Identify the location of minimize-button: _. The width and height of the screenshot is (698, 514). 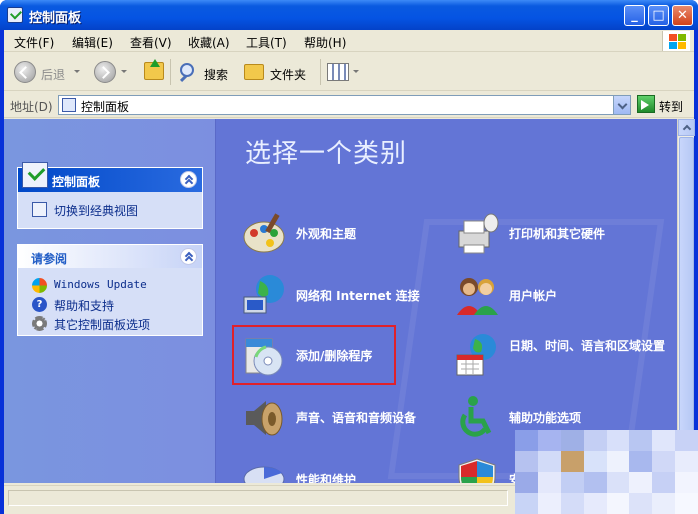
(634, 15).